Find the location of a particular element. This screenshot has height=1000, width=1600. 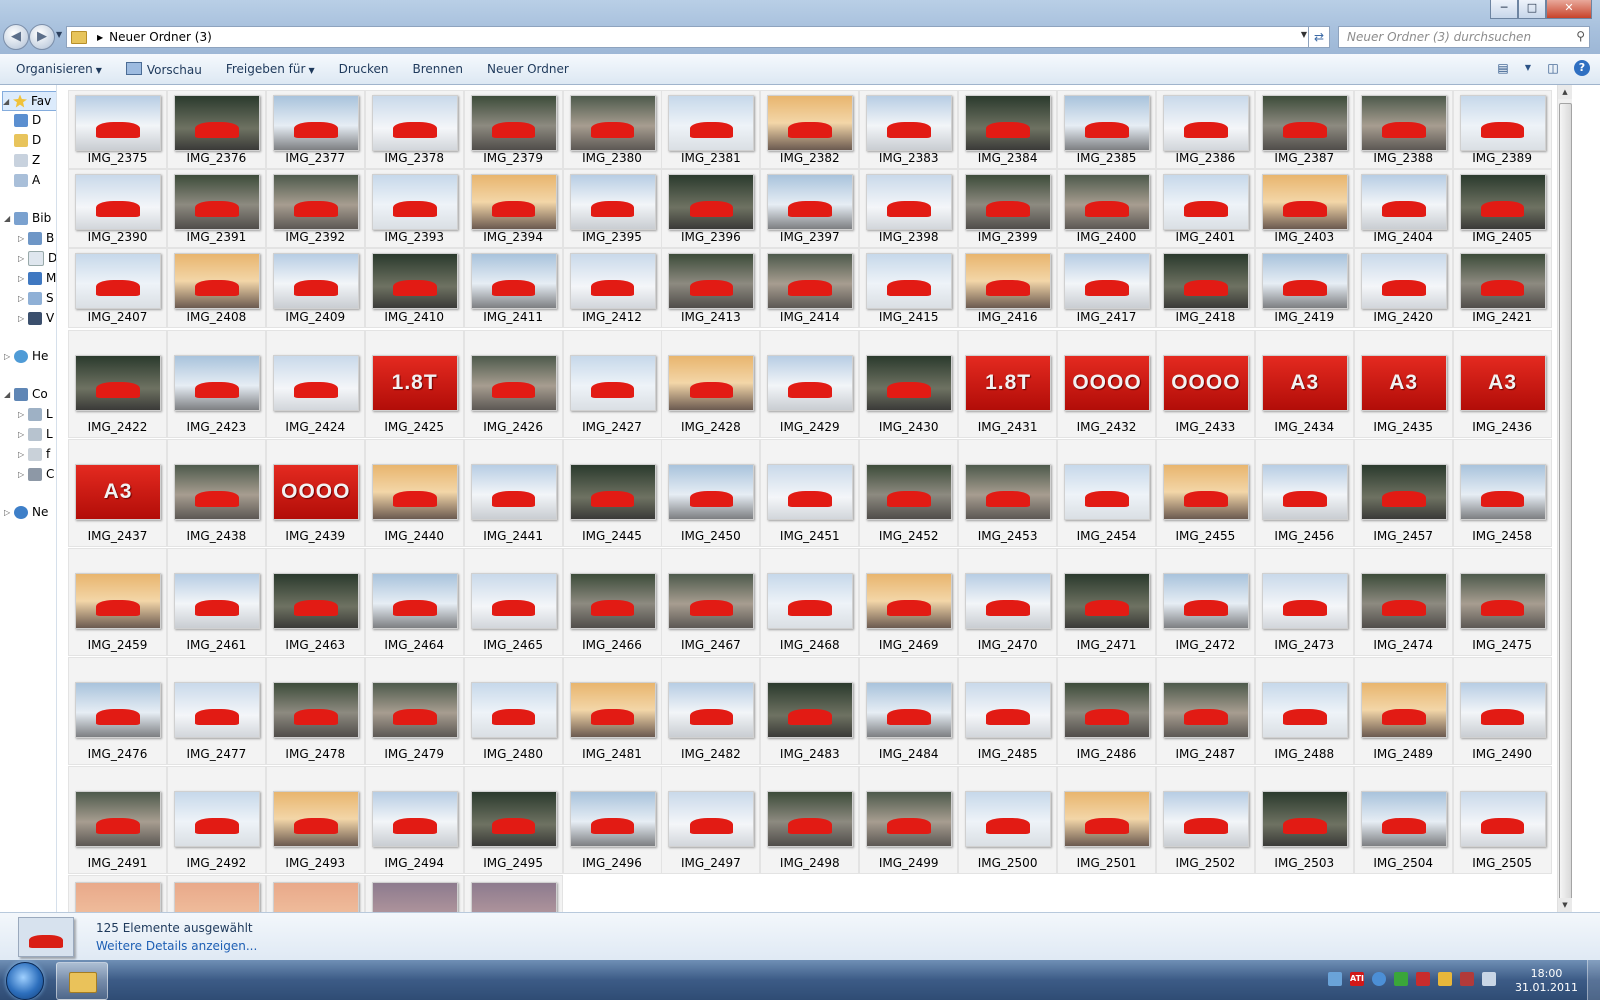

file-item: OOOO IMG_2439 is located at coordinates (315, 493).